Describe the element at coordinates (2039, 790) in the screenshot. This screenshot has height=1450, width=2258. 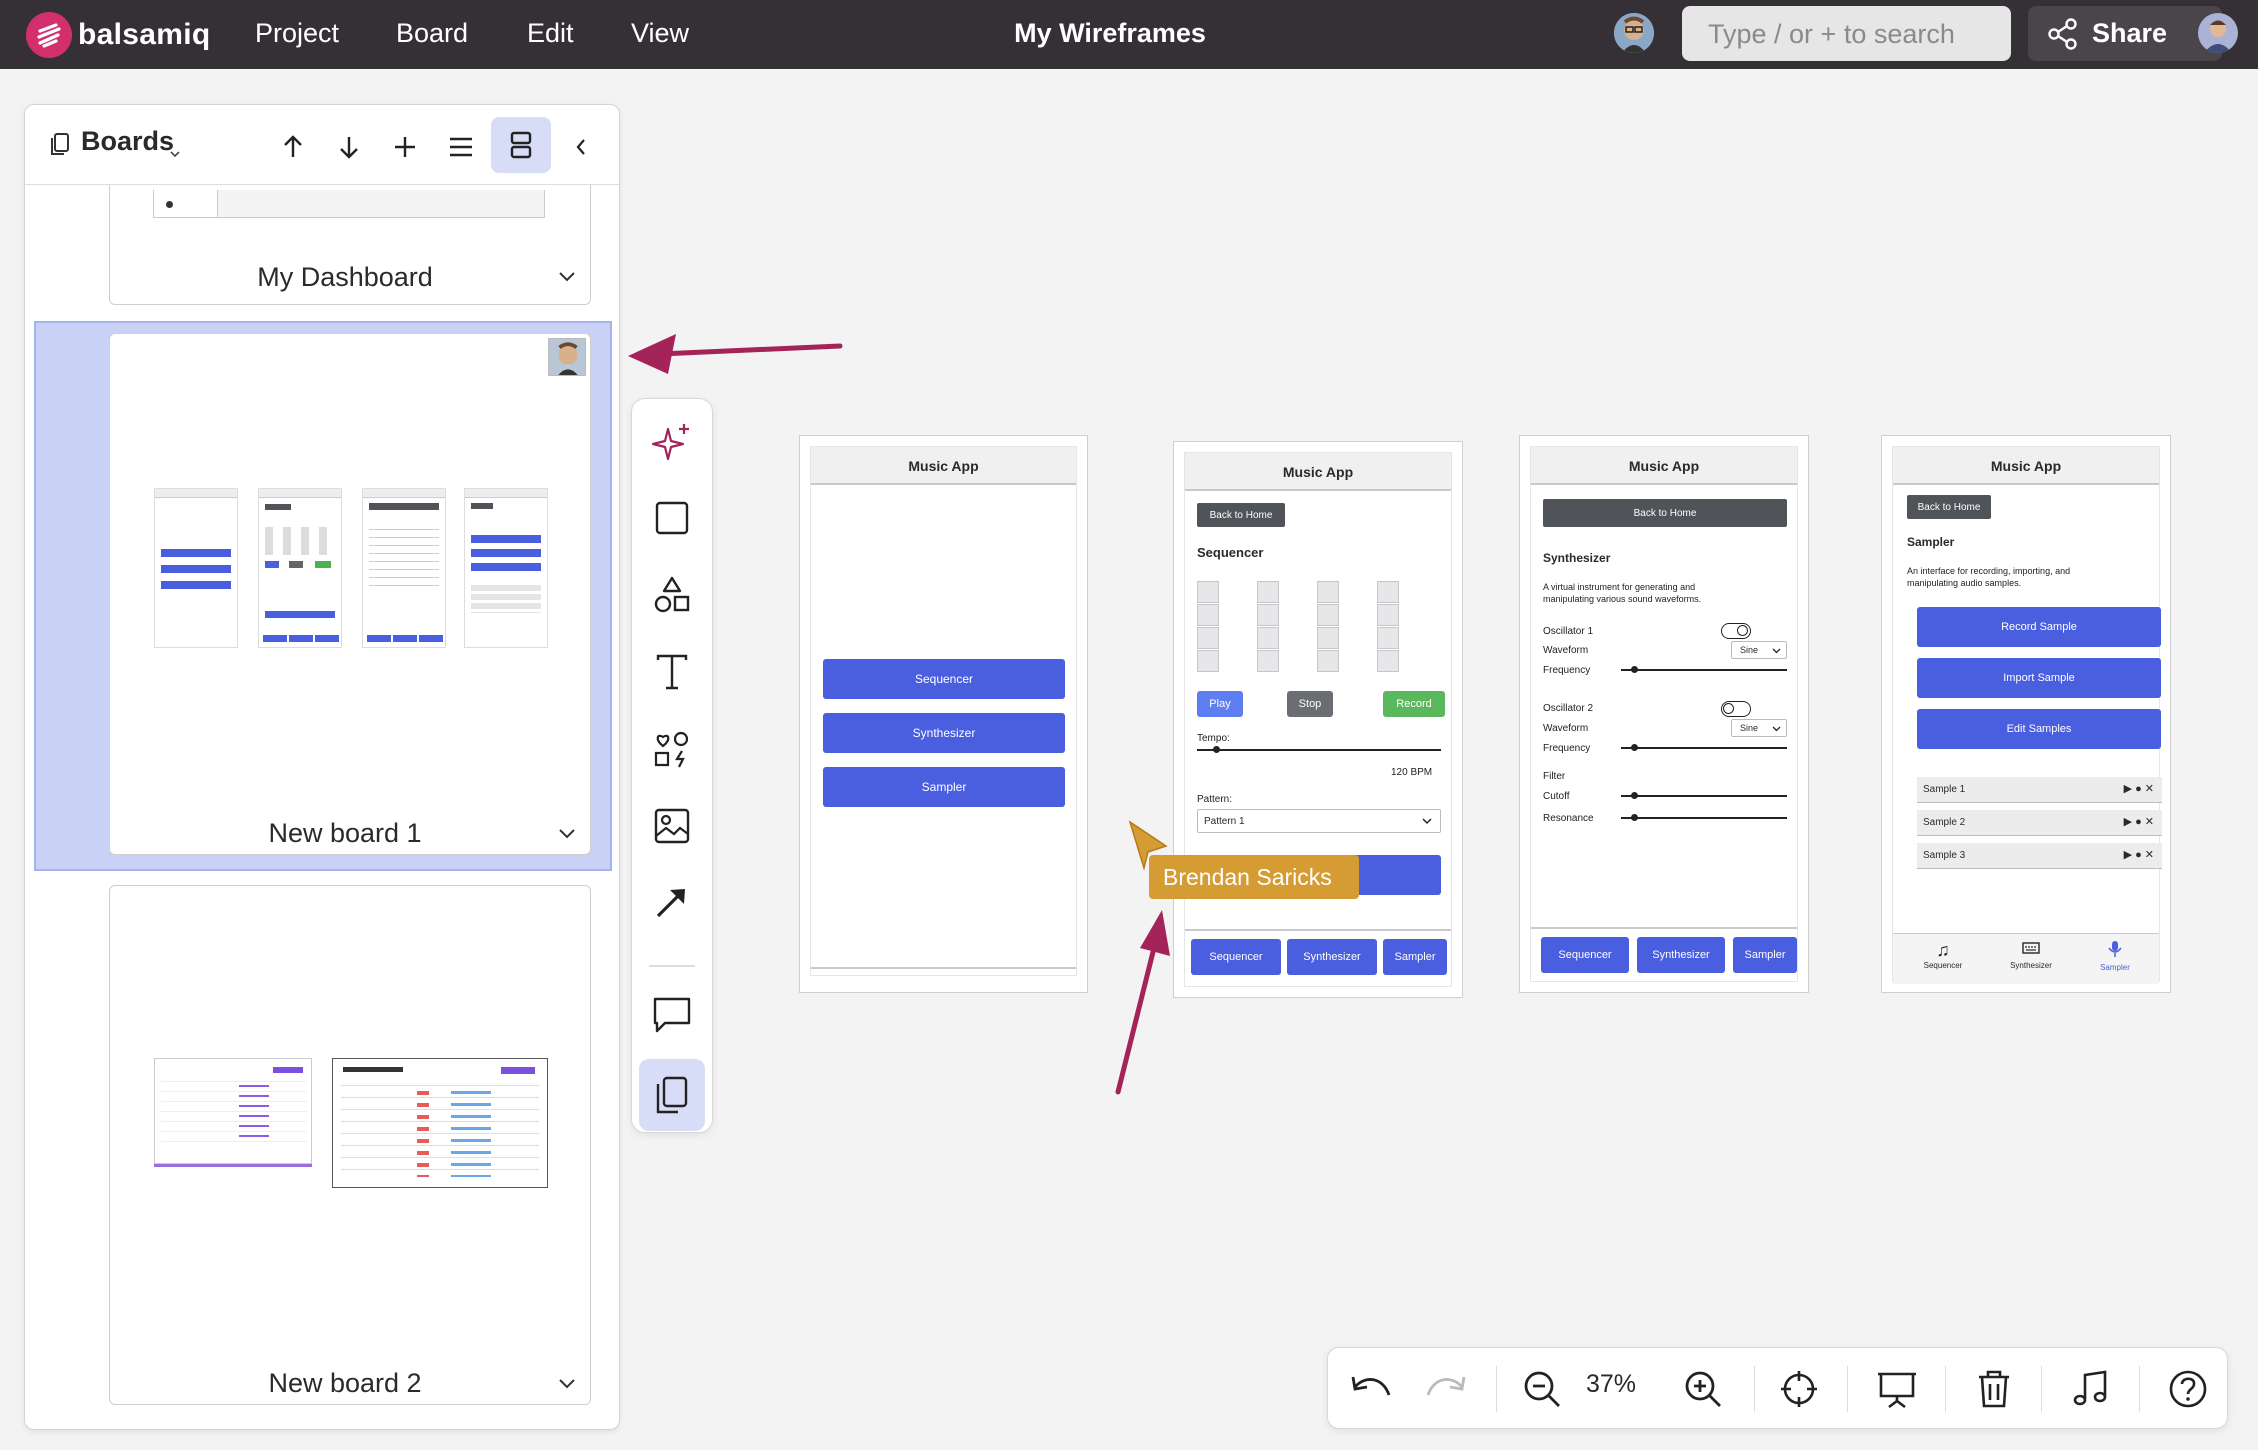
I see `sample-row: Sample 1 ▶ ● ✕` at that location.